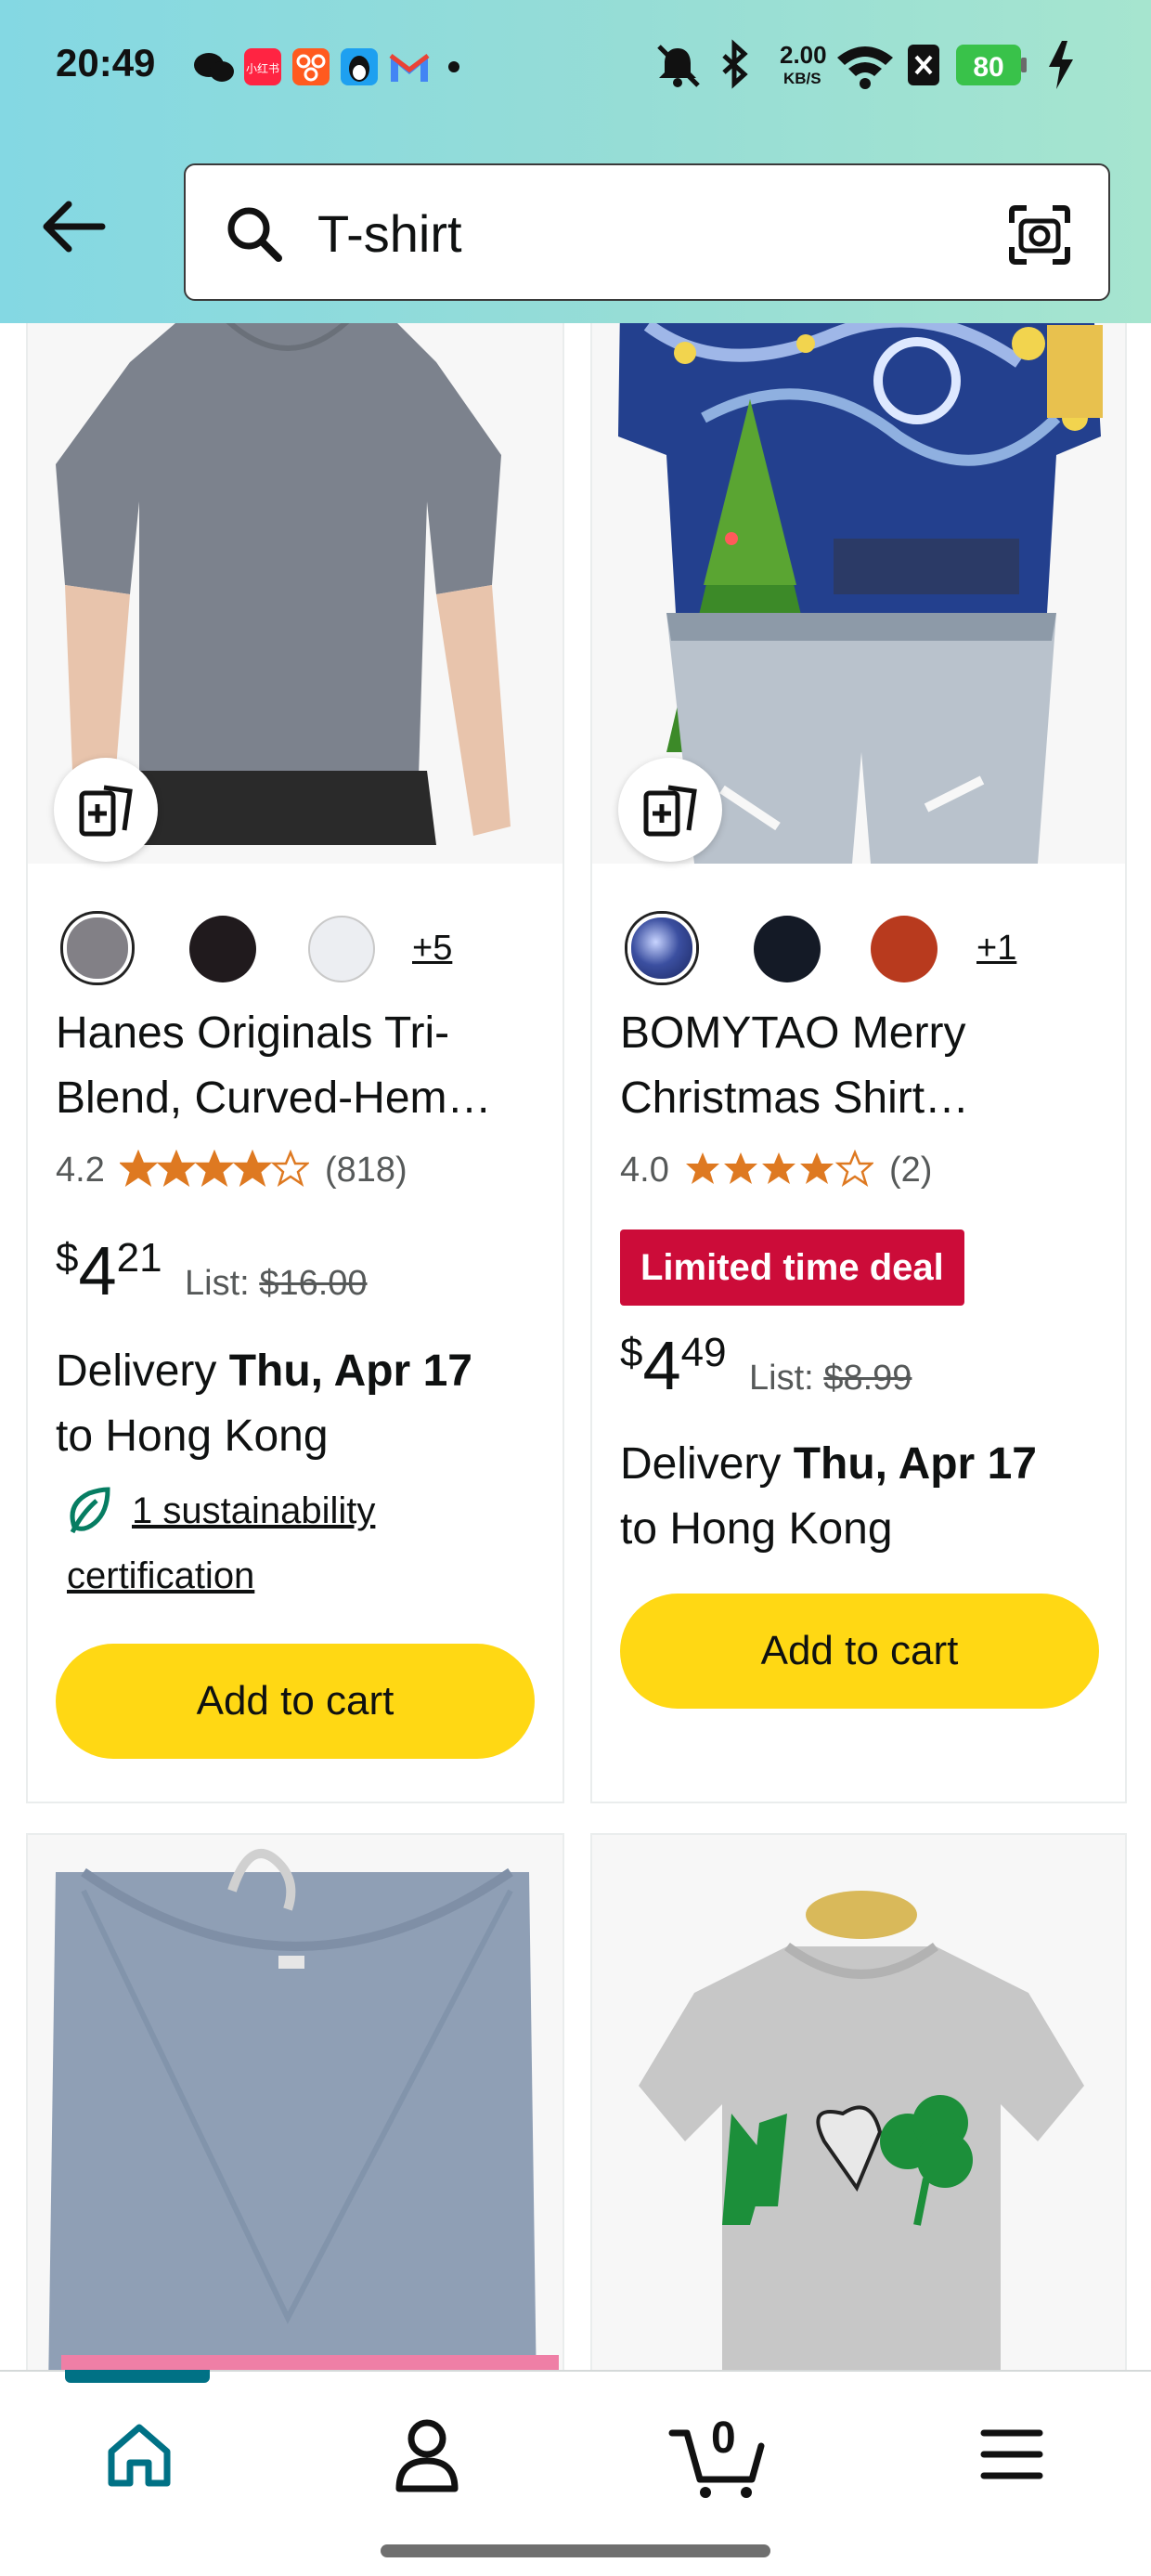 The image size is (1151, 2576). Describe the element at coordinates (865, 67) in the screenshot. I see `wifi-icon` at that location.